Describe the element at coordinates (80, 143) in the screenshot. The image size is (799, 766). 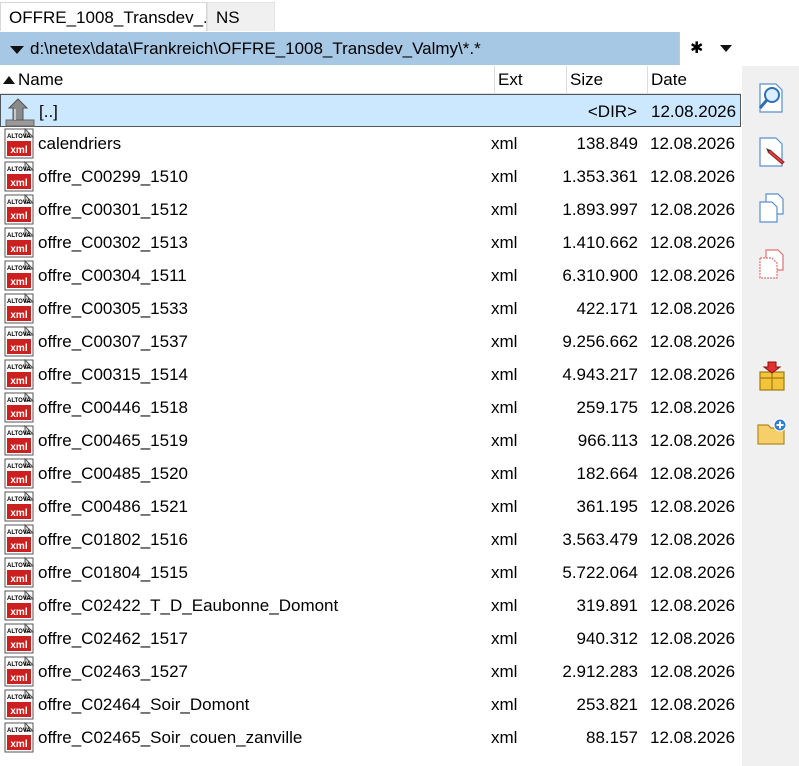
I see `file-name: calendriers` at that location.